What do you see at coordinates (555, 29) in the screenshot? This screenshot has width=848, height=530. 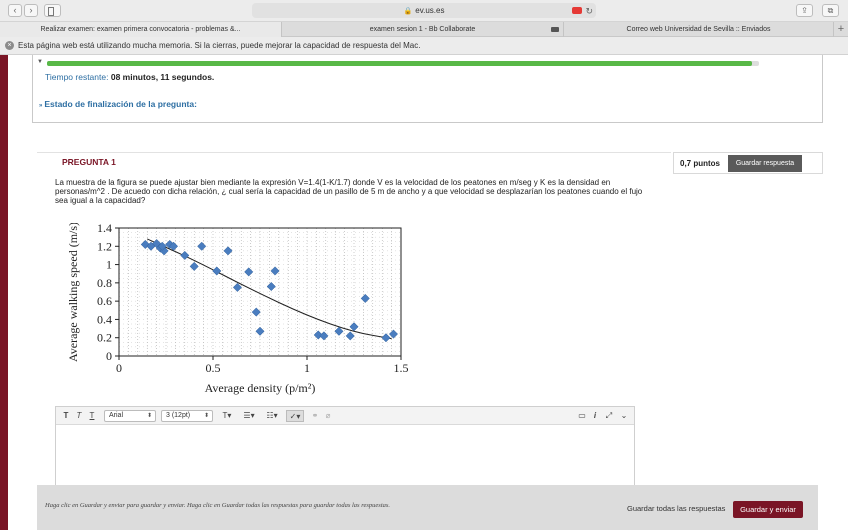 I see `camera-icon` at bounding box center [555, 29].